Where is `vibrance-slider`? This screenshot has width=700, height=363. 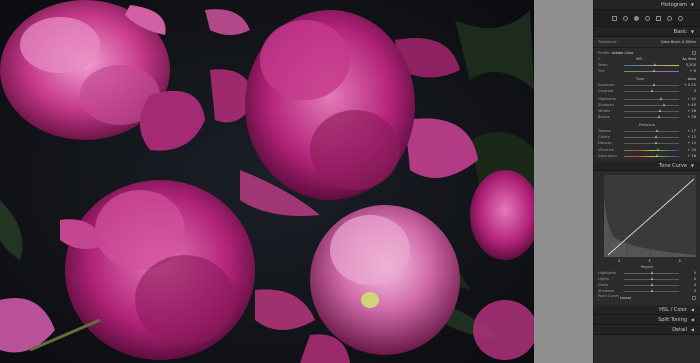 vibrance-slider is located at coordinates (651, 149).